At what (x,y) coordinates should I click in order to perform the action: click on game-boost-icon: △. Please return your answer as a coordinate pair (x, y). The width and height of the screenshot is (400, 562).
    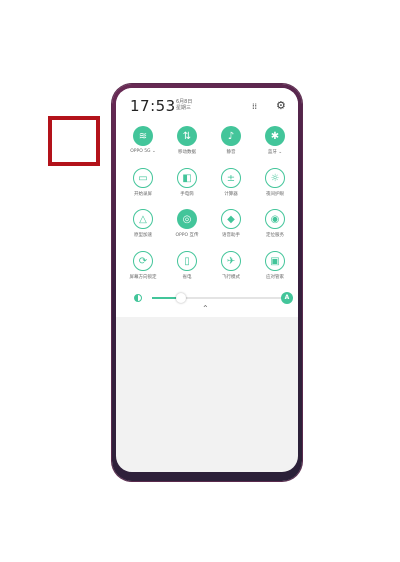
    Looking at the image, I should click on (143, 219).